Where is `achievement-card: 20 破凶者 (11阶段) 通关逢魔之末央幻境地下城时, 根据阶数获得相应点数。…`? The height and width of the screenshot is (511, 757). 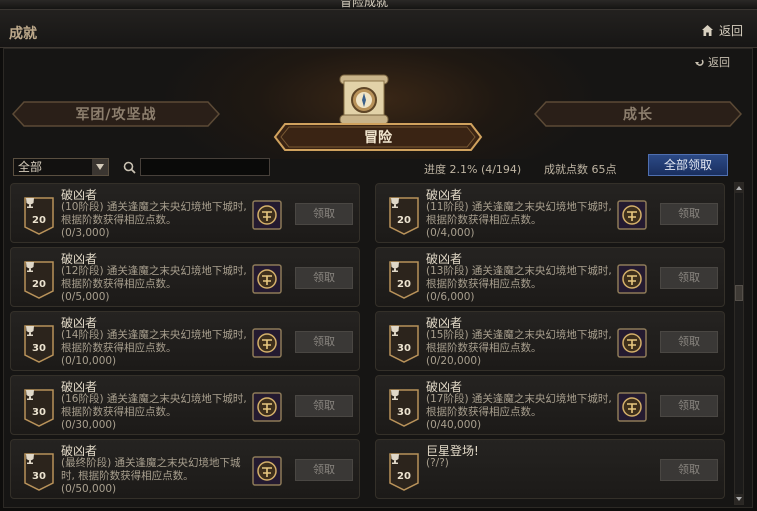 achievement-card: 20 破凶者 (11阶段) 通关逢魔之末央幻境地下城时, 根据阶数获得相应点数。… is located at coordinates (550, 213).